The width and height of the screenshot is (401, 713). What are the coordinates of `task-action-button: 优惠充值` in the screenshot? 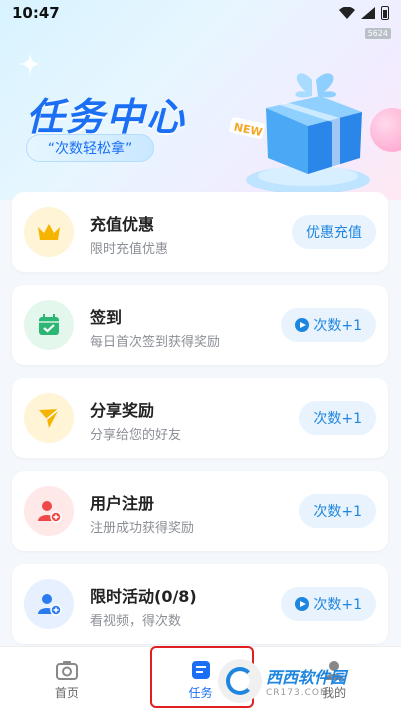 It's located at (334, 232).